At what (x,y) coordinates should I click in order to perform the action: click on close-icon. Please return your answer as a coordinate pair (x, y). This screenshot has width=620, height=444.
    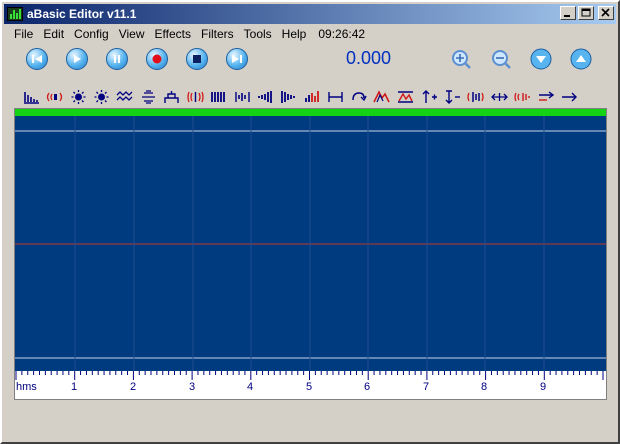
    Looking at the image, I should click on (605, 12).